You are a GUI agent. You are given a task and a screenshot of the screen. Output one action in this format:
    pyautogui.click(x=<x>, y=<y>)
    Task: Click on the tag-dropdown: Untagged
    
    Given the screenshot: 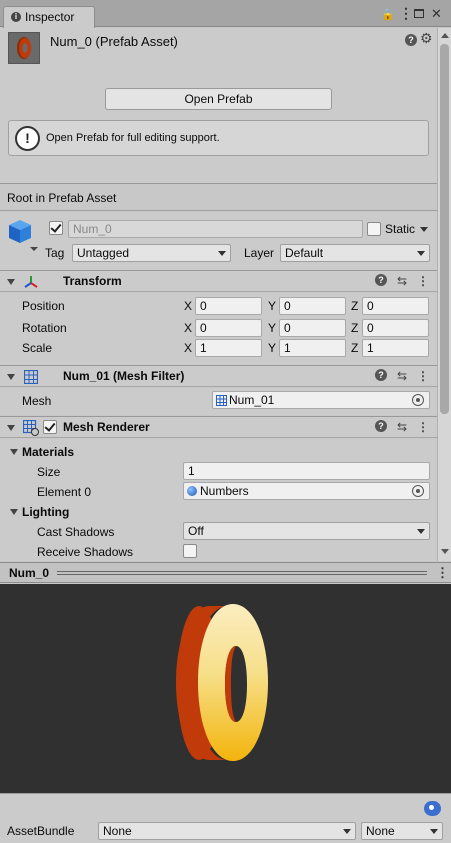 What is the action you would take?
    pyautogui.click(x=151, y=253)
    